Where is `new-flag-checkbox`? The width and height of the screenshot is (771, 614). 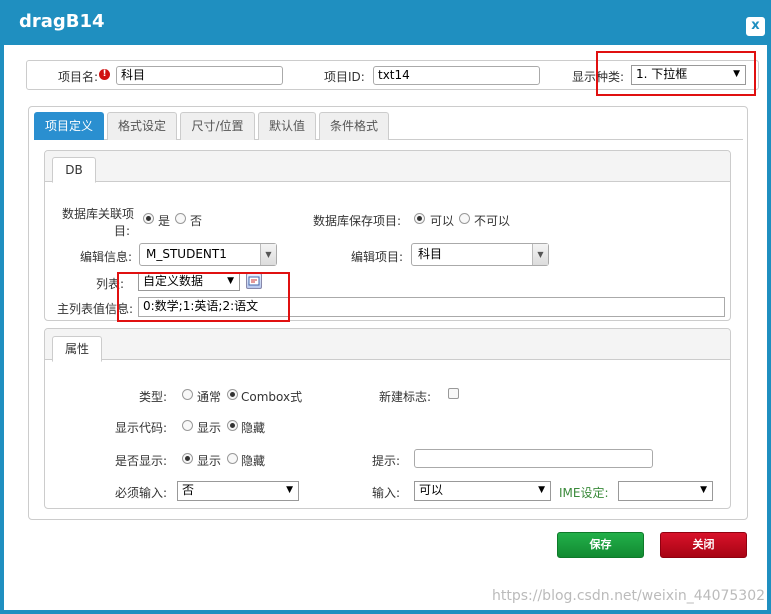 new-flag-checkbox is located at coordinates (453, 393).